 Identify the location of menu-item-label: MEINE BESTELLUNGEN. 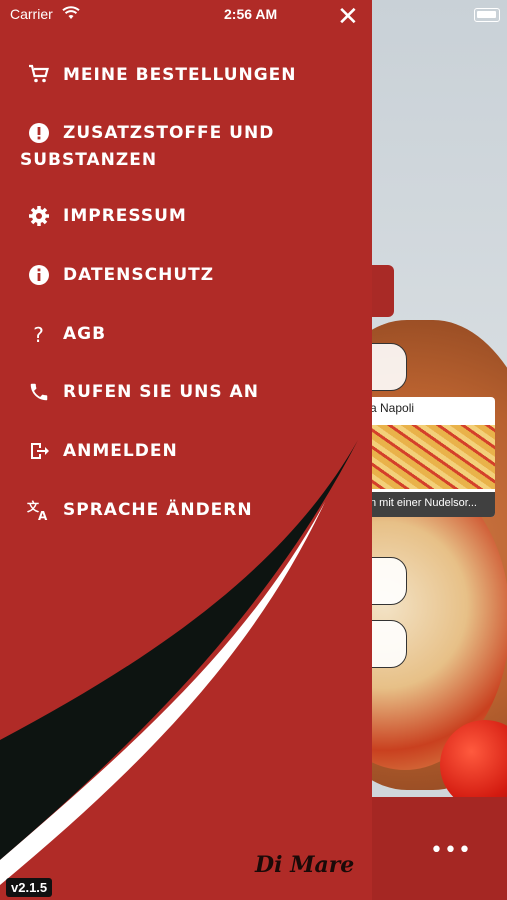
(180, 75).